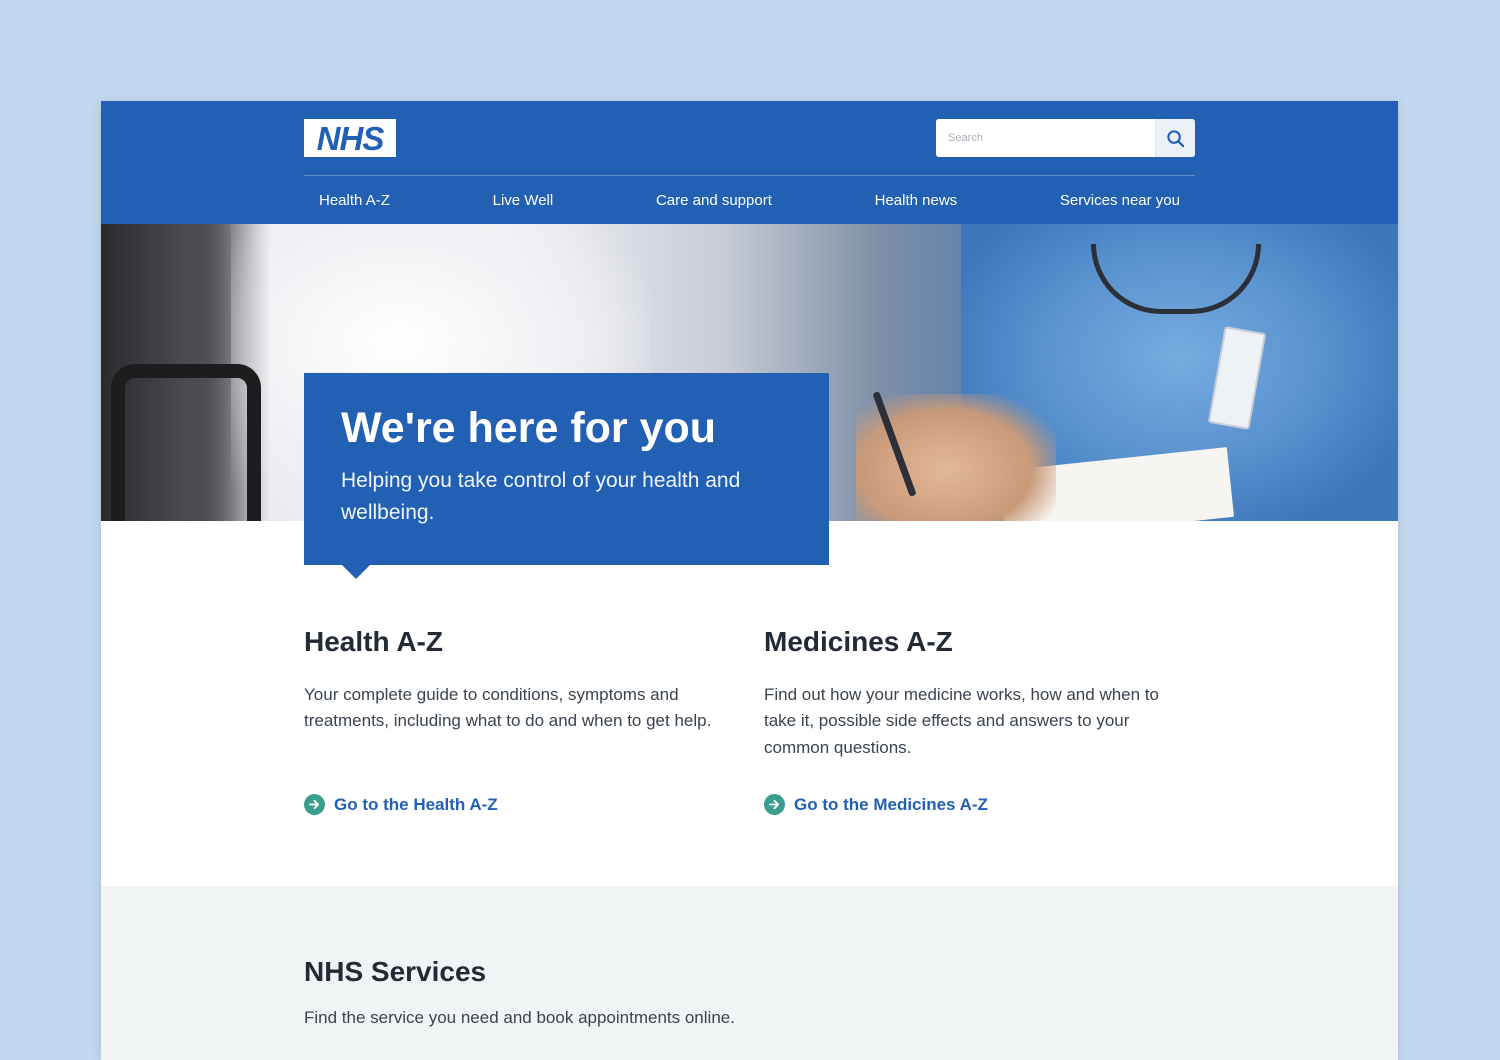 The image size is (1500, 1060). I want to click on nav-item-health-news: Health news, so click(916, 200).